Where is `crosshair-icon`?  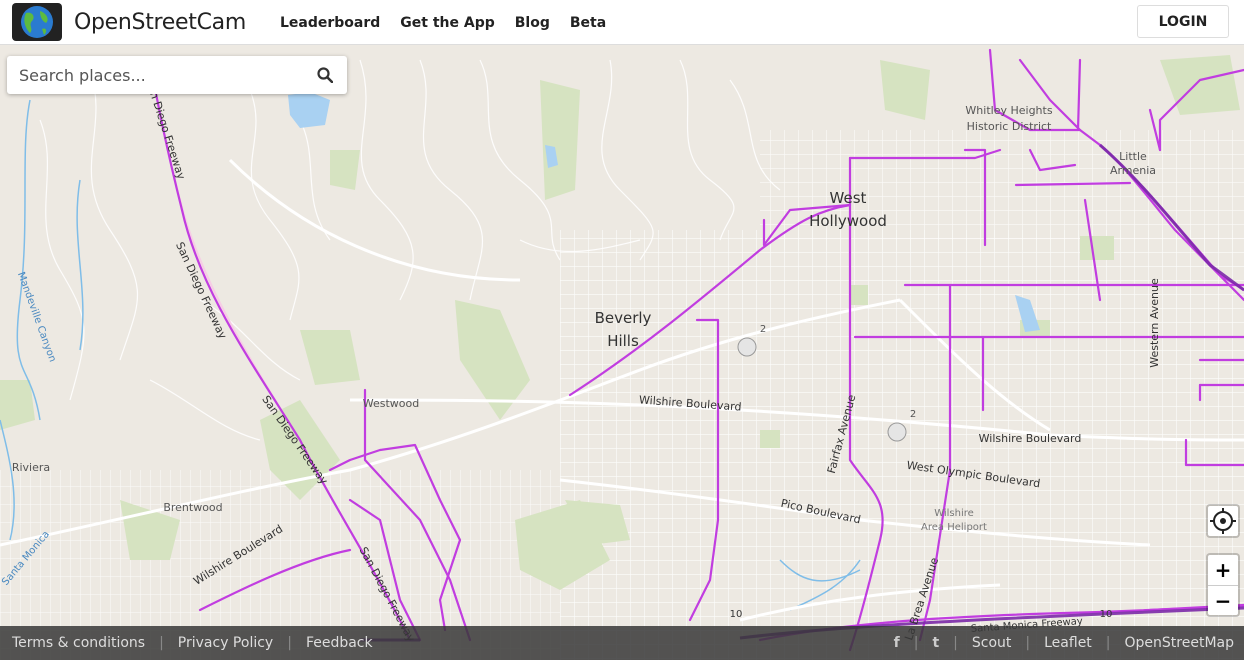
crosshair-icon is located at coordinates (1223, 521).